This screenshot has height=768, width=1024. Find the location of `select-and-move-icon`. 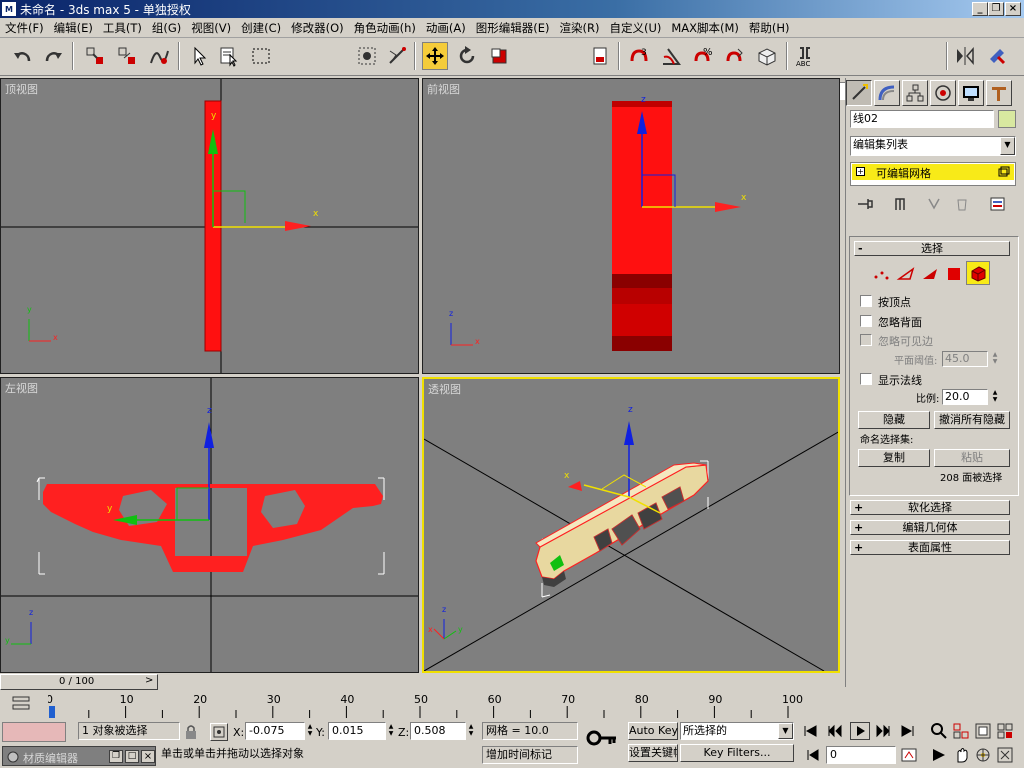

select-and-move-icon is located at coordinates (435, 56).